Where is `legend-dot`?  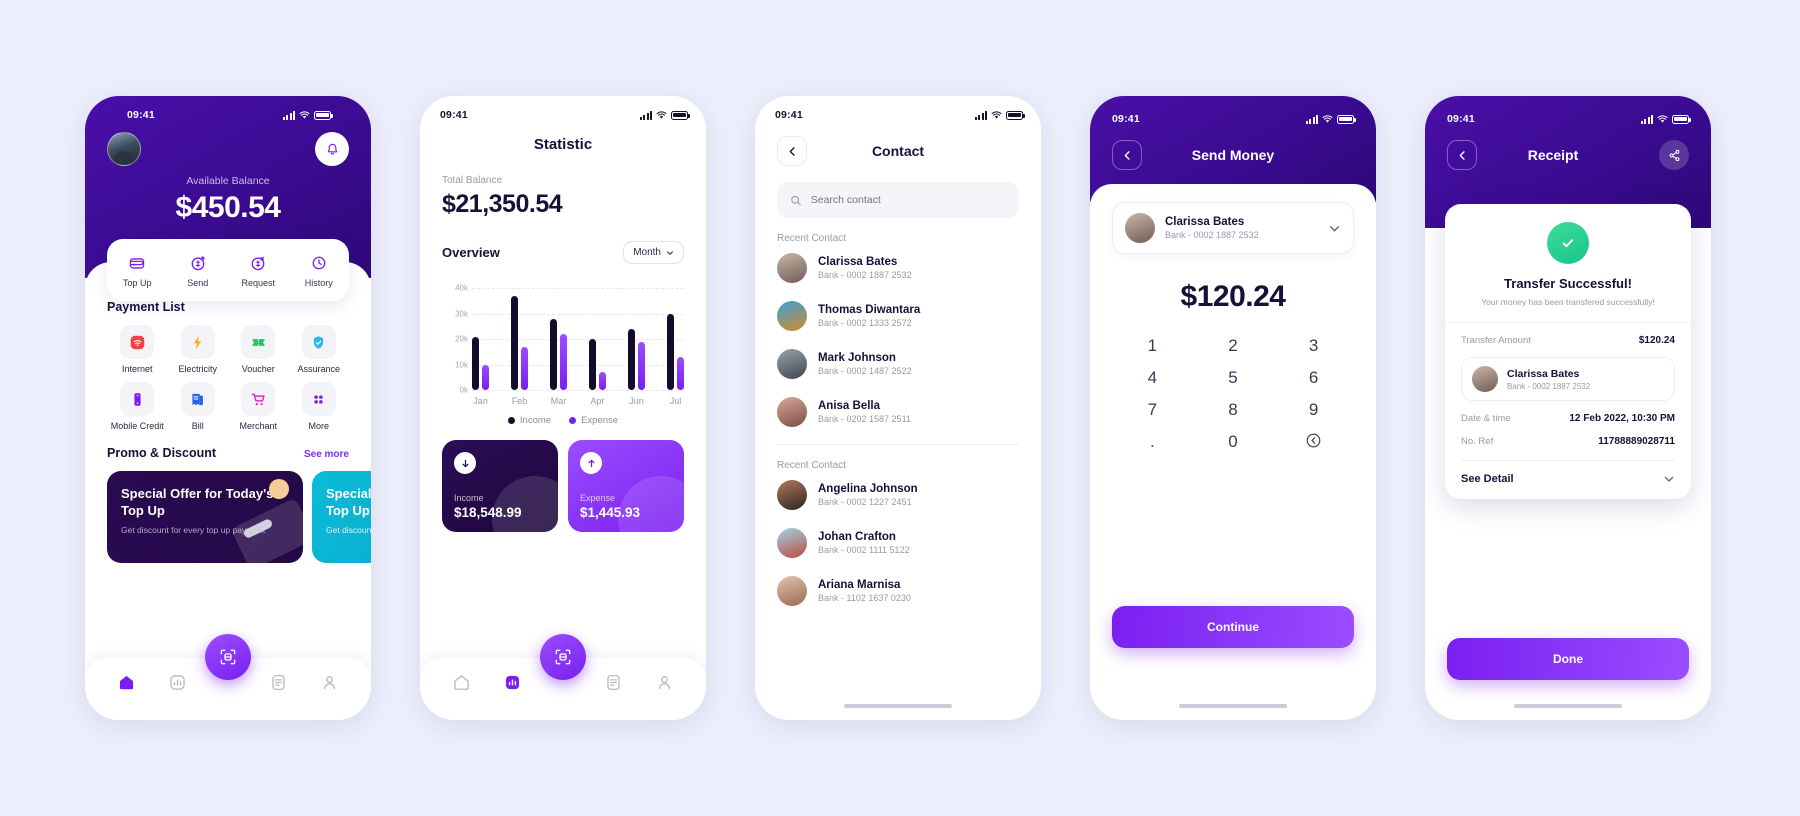
legend-dot is located at coordinates (573, 420).